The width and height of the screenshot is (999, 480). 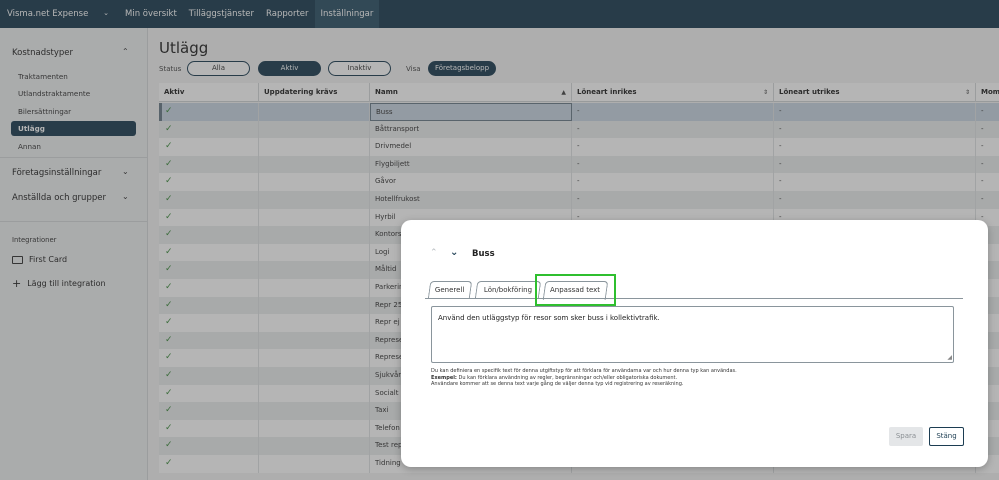 What do you see at coordinates (444, 377) in the screenshot?
I see `help-example-label: Exempel:` at bounding box center [444, 377].